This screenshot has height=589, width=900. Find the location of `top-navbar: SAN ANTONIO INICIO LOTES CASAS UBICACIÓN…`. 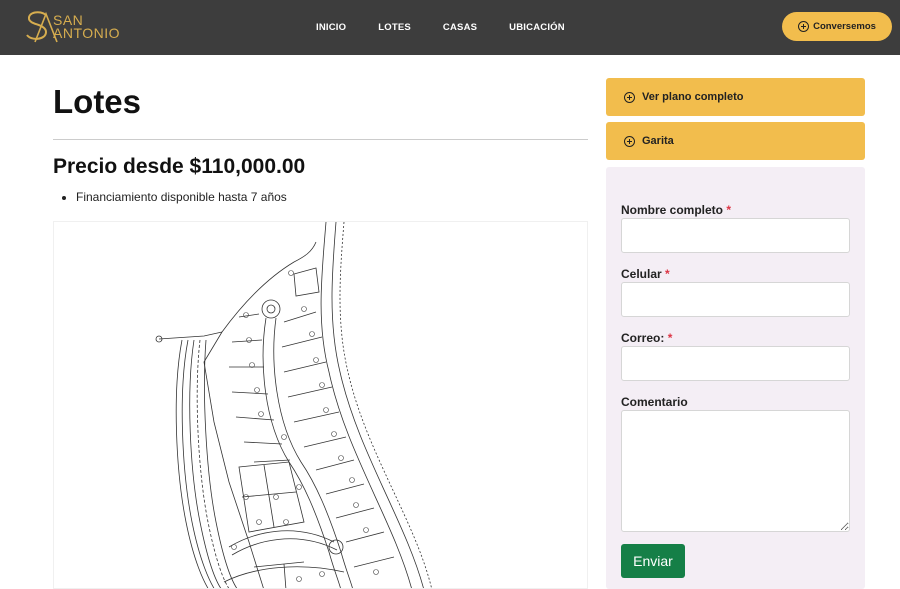

top-navbar: SAN ANTONIO INICIO LOTES CASAS UBICACIÓN… is located at coordinates (450, 27).